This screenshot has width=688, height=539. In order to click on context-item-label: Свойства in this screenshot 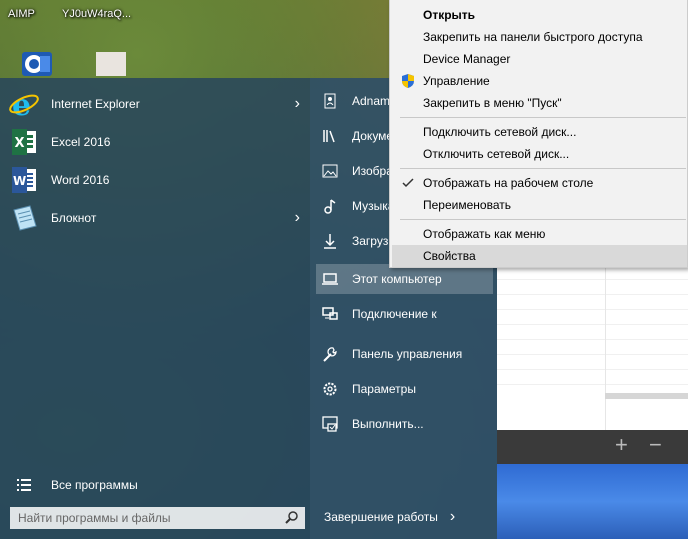, I will do `click(449, 256)`.